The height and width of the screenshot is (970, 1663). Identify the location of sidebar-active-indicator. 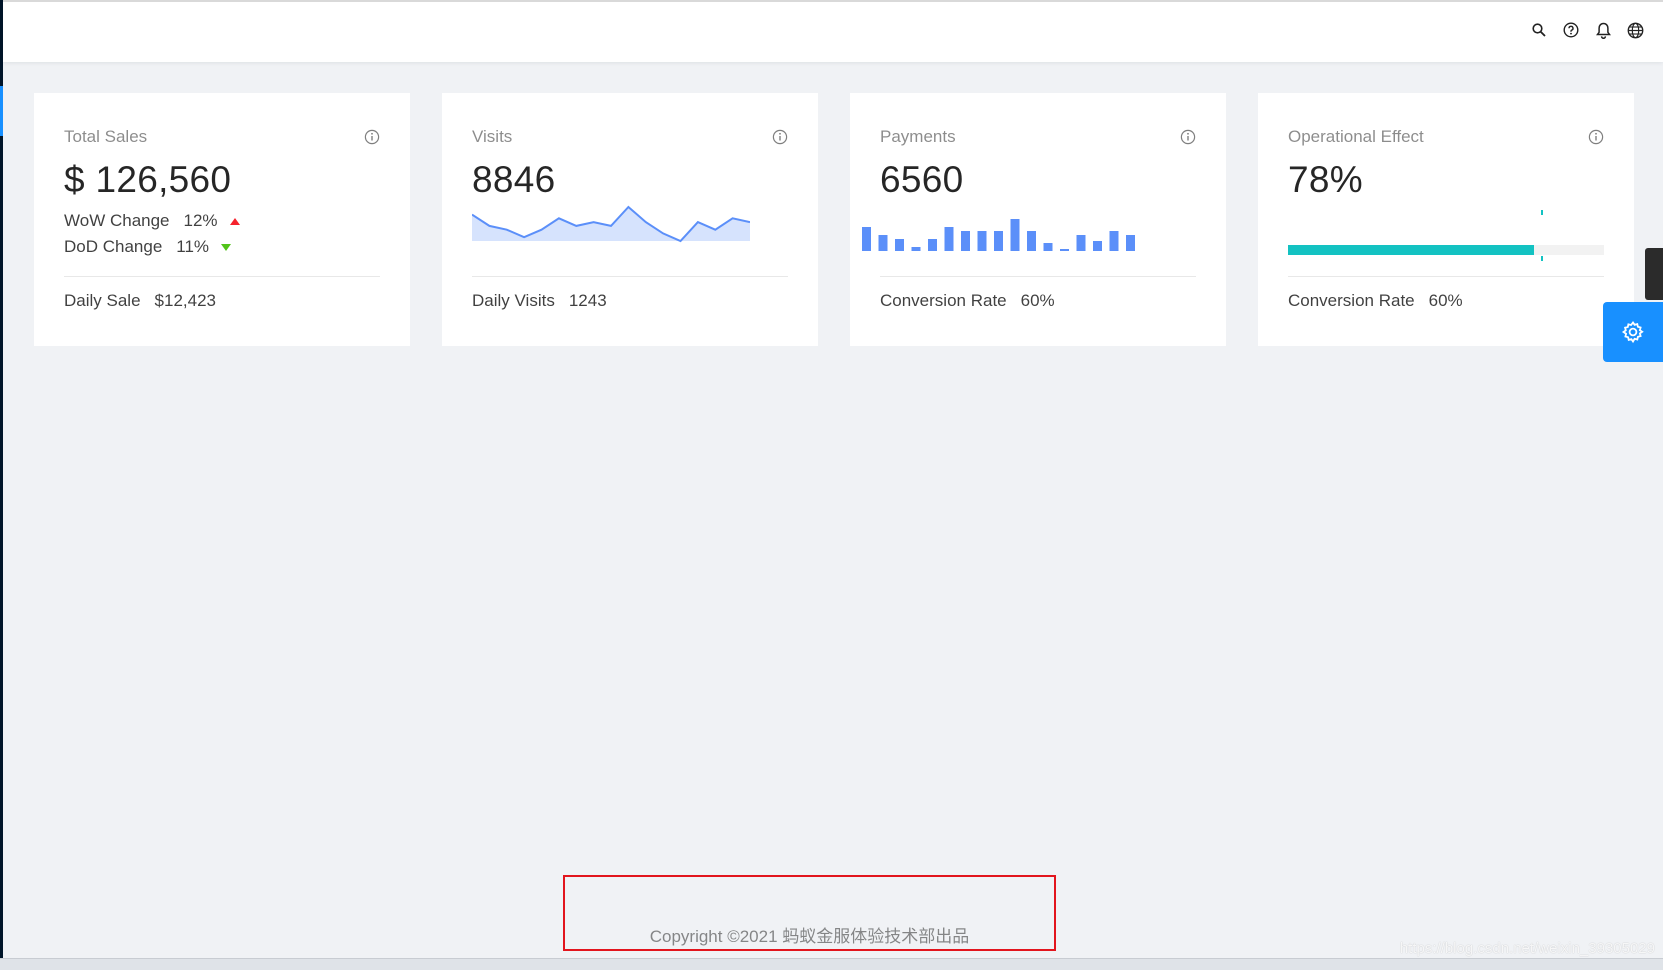
(1, 111).